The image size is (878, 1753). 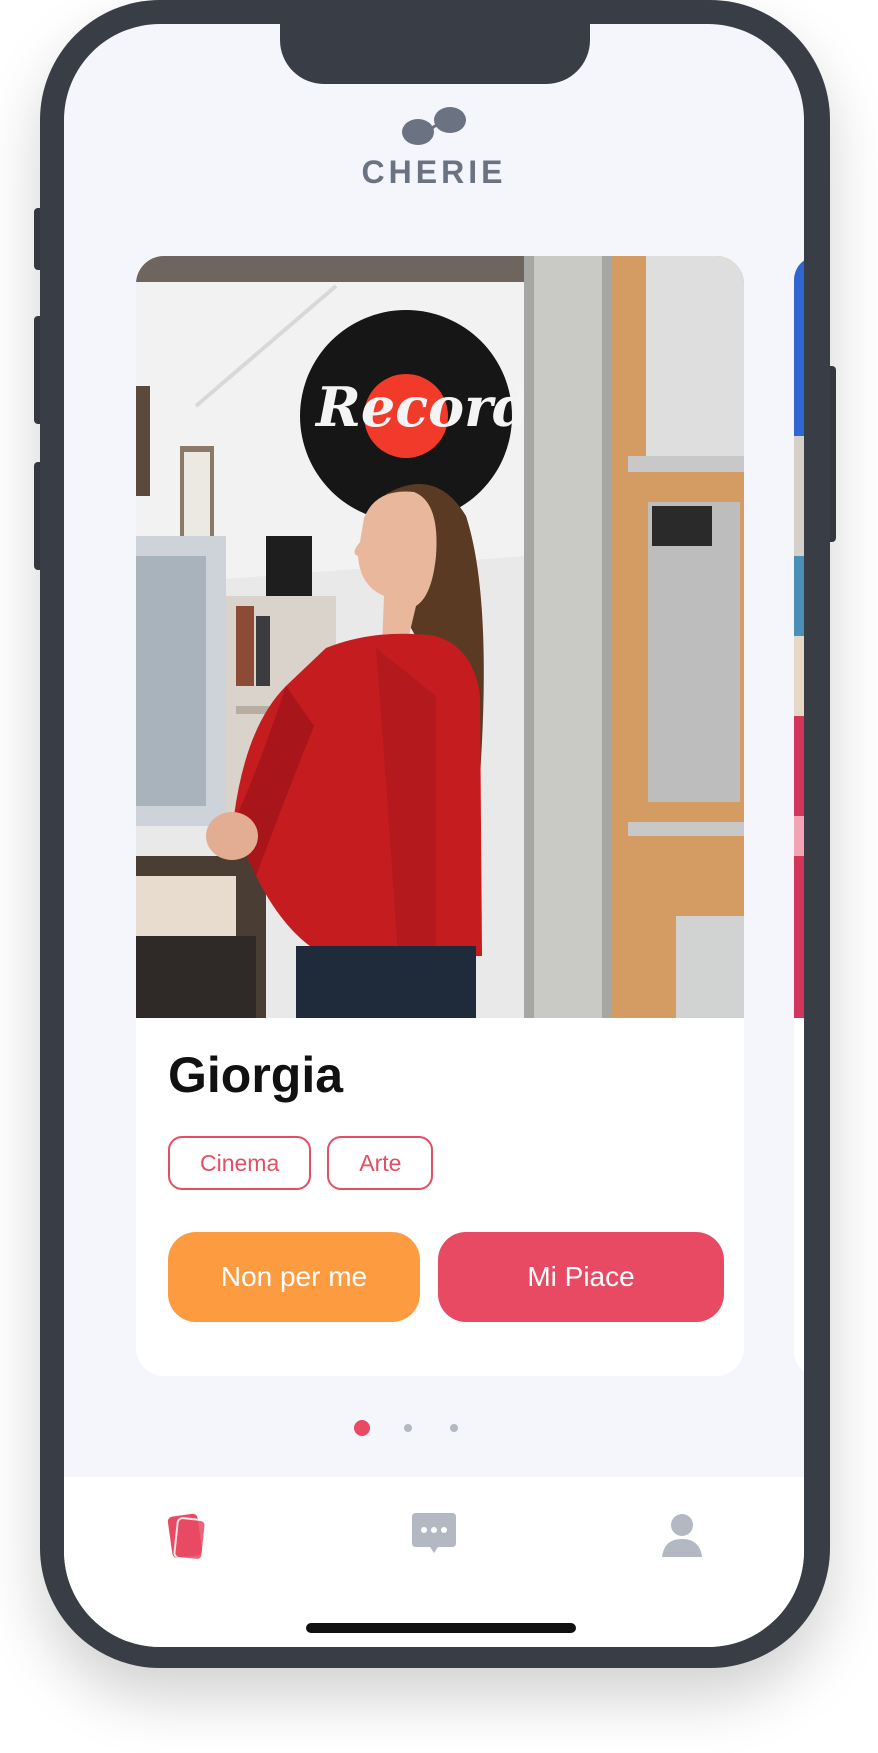 I want to click on like-button: Mi Piace, so click(x=581, y=1277).